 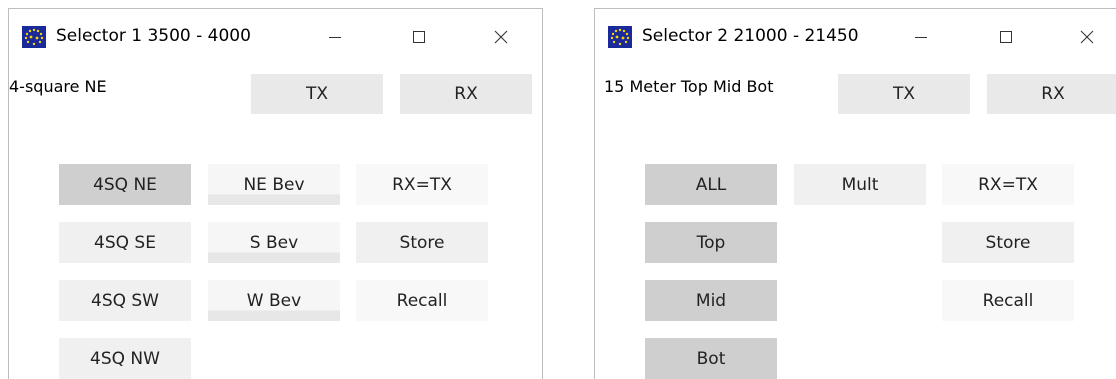 What do you see at coordinates (274, 300) in the screenshot?
I see `w-bev-button: W Bev` at bounding box center [274, 300].